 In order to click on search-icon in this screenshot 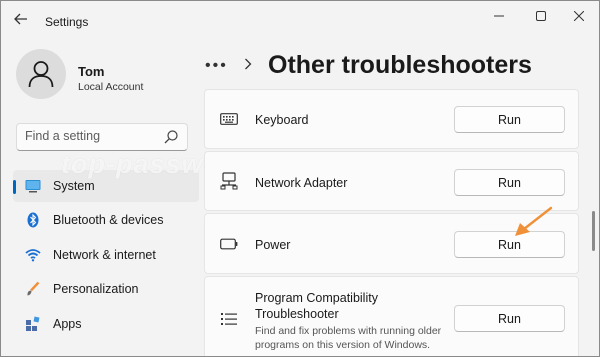, I will do `click(171, 137)`.